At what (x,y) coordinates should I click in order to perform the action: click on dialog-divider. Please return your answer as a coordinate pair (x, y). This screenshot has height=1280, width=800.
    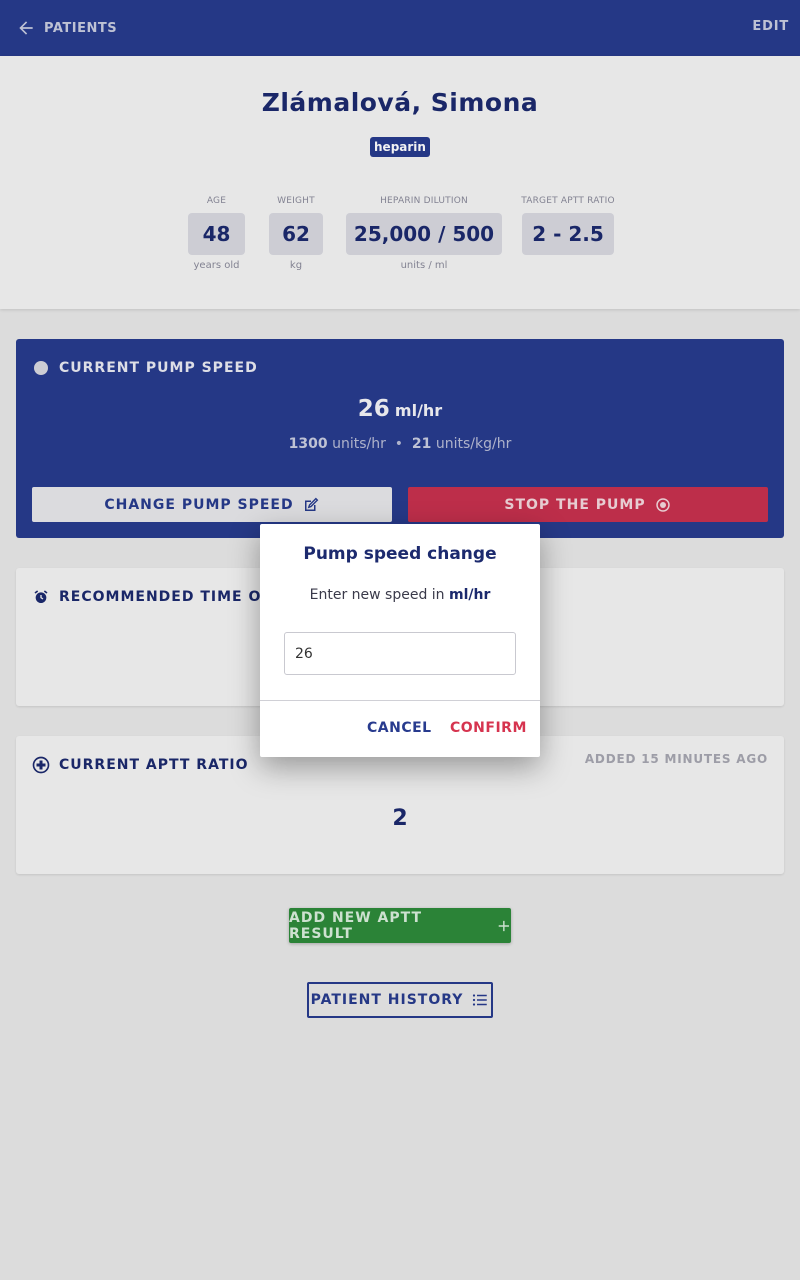
    Looking at the image, I should click on (400, 700).